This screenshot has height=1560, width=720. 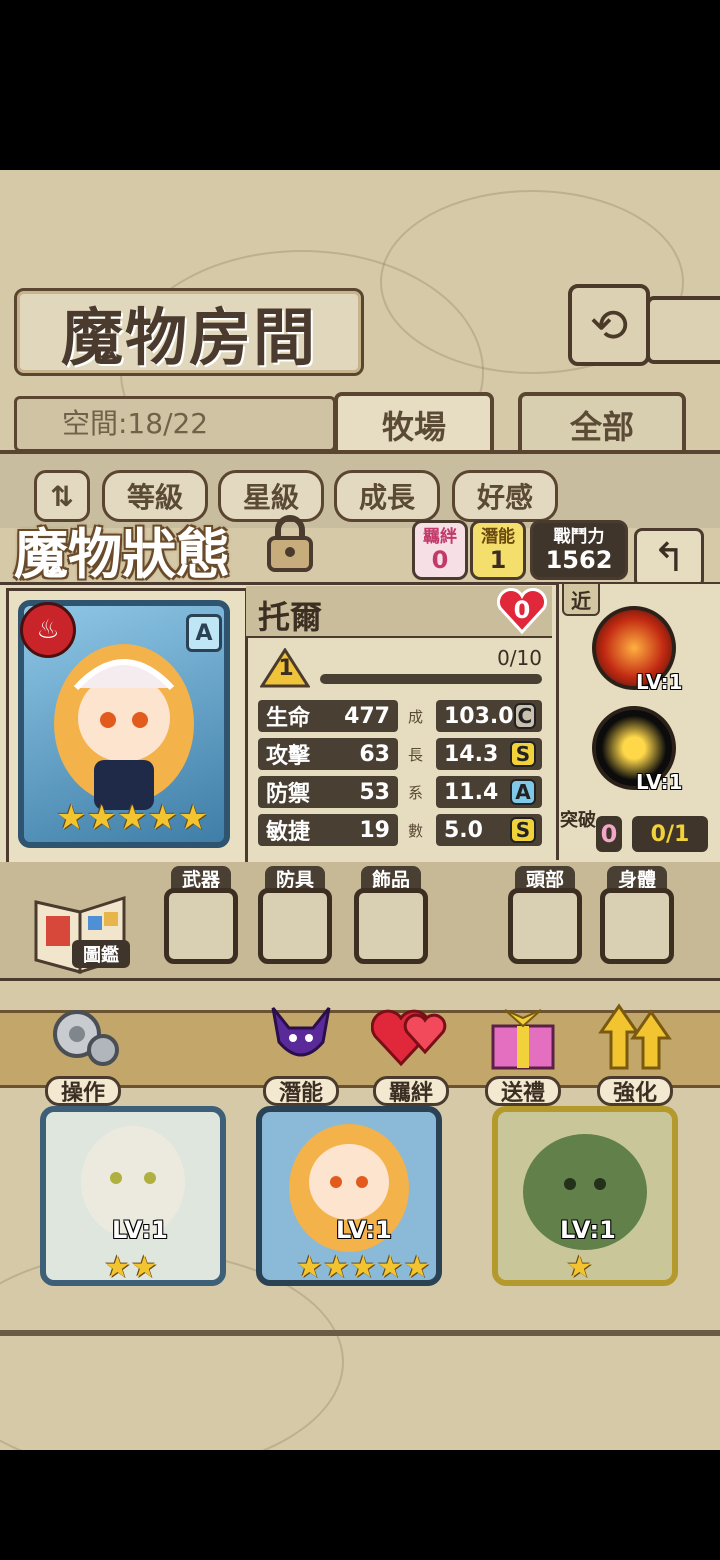 I want to click on growth-glyph: 數, so click(x=416, y=831).